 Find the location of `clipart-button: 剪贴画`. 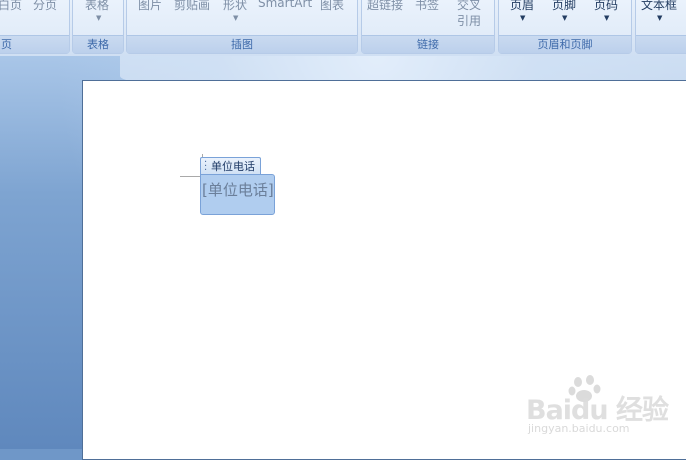

clipart-button: 剪贴画 is located at coordinates (192, 6).